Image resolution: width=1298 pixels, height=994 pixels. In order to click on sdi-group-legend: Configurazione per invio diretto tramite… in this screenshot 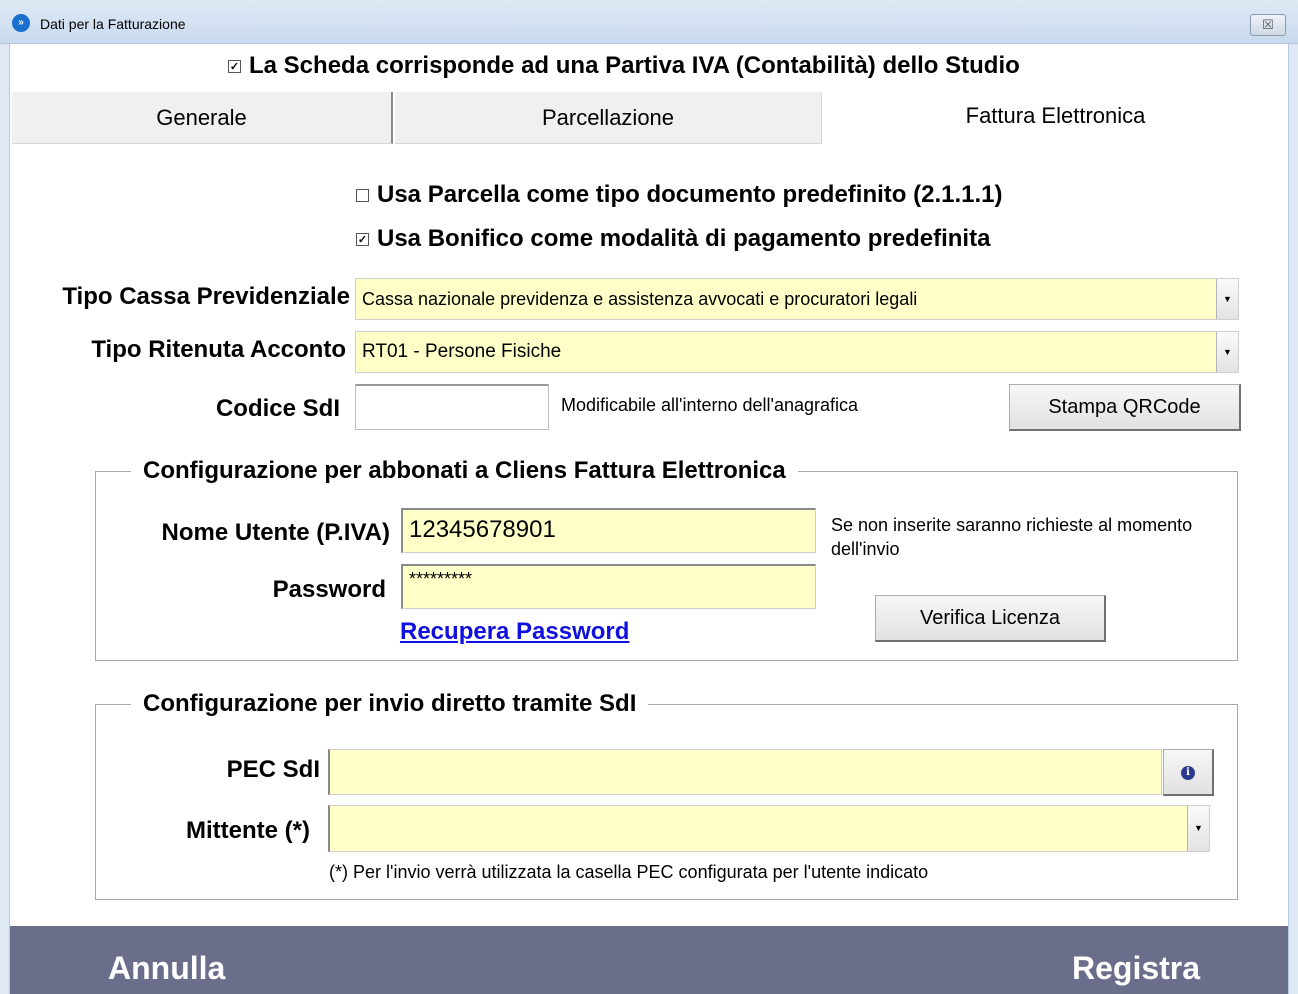, I will do `click(390, 704)`.